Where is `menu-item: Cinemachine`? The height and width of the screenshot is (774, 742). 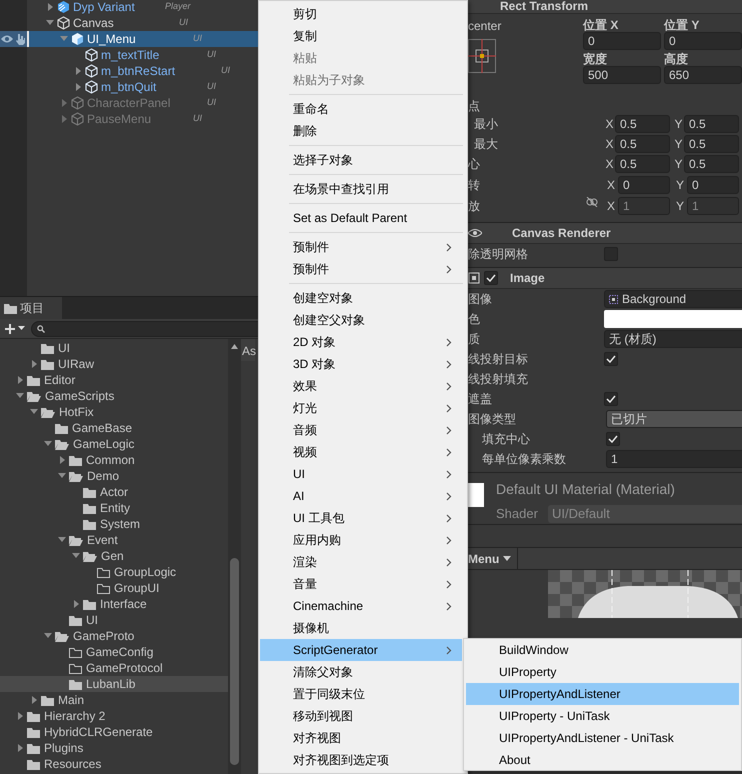 menu-item: Cinemachine is located at coordinates (361, 606).